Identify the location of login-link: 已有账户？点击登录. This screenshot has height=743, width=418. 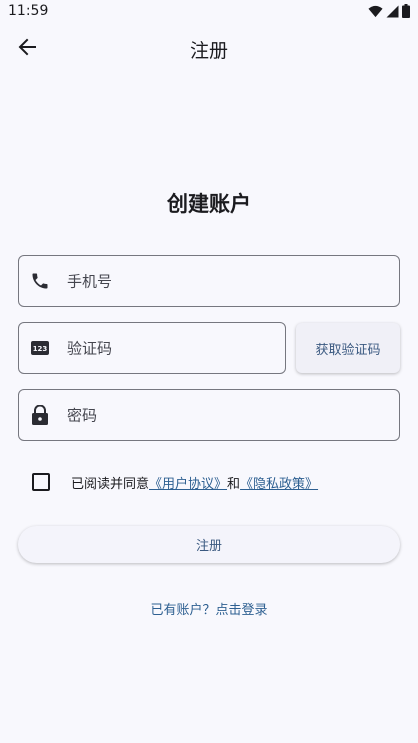
(209, 608).